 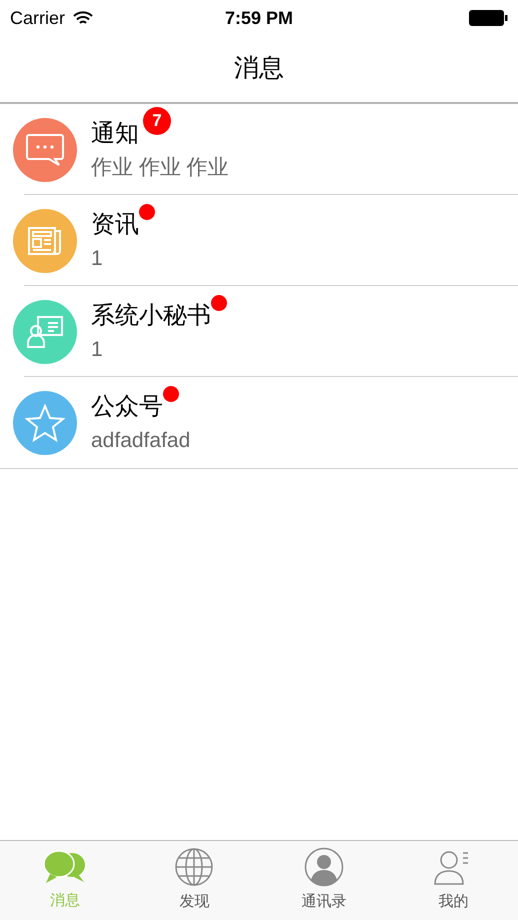 I want to click on tab-item: 发现, so click(x=194, y=880).